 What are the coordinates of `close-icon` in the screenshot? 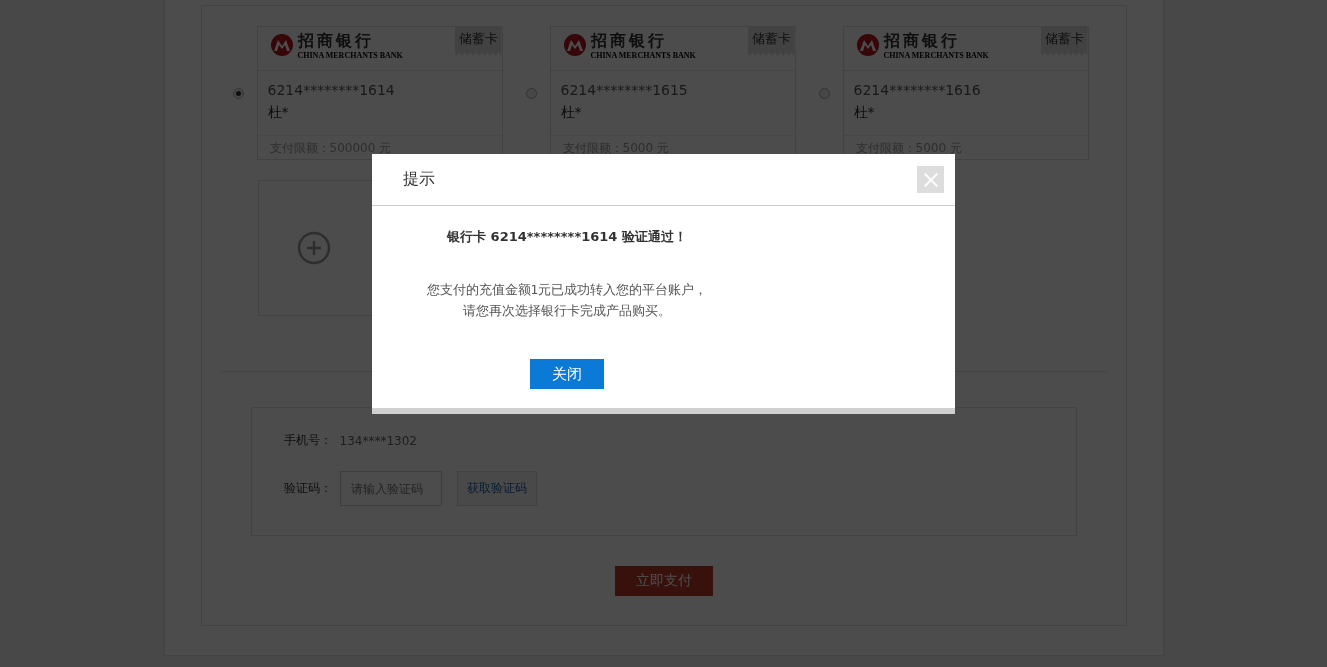 It's located at (930, 179).